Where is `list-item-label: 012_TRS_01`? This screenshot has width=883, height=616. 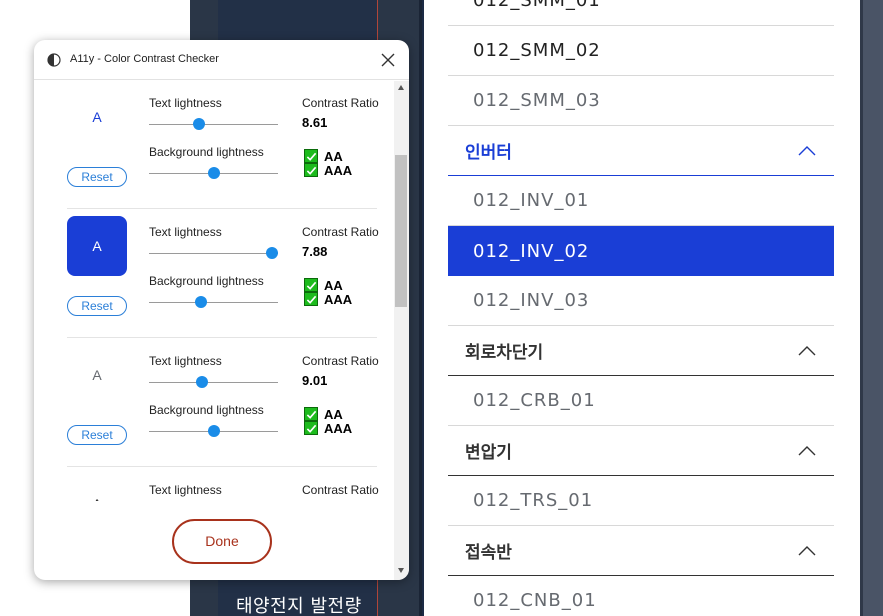 list-item-label: 012_TRS_01 is located at coordinates (533, 500).